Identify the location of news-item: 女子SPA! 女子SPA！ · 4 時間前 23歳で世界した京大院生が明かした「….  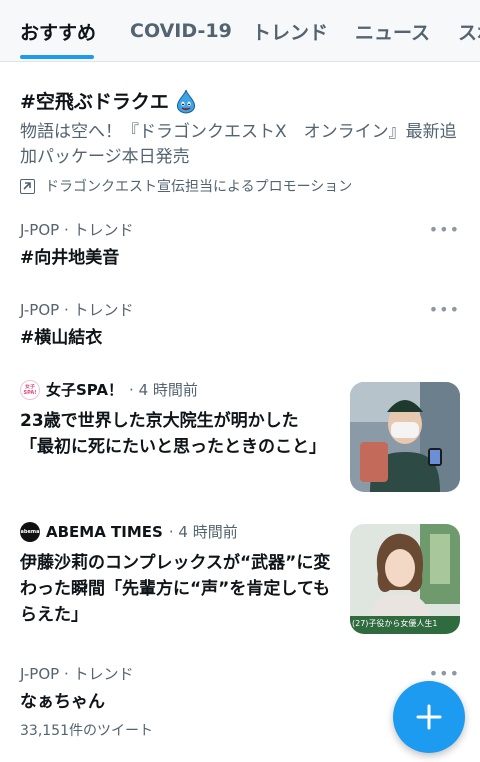
(240, 436).